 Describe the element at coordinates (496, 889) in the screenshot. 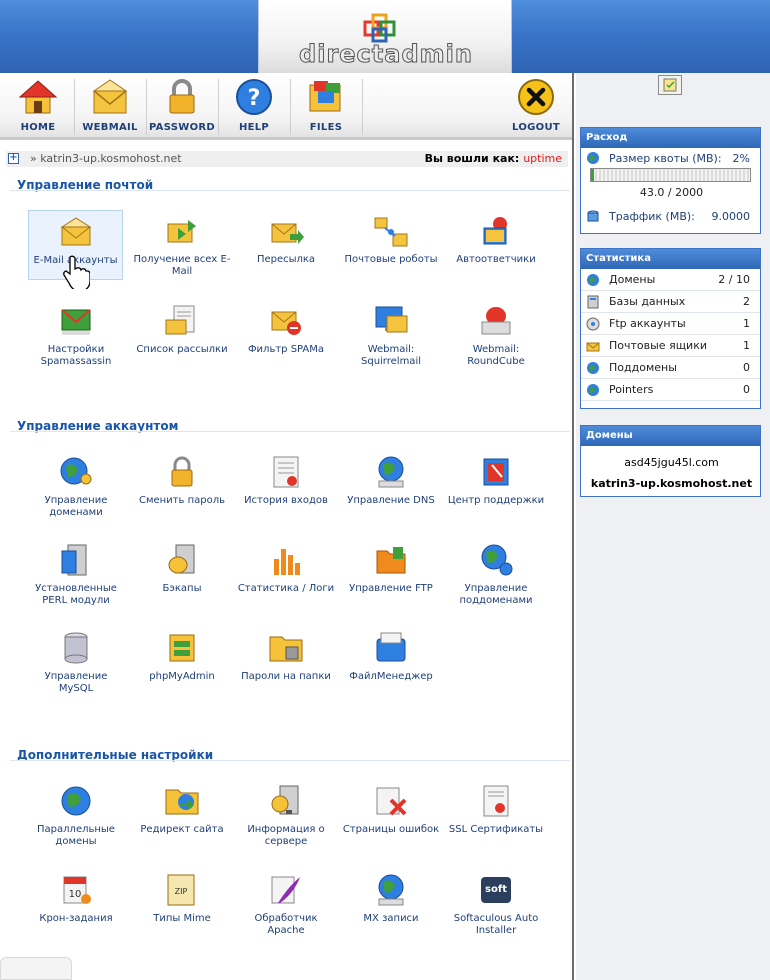

I see `svg-text: soft` at that location.